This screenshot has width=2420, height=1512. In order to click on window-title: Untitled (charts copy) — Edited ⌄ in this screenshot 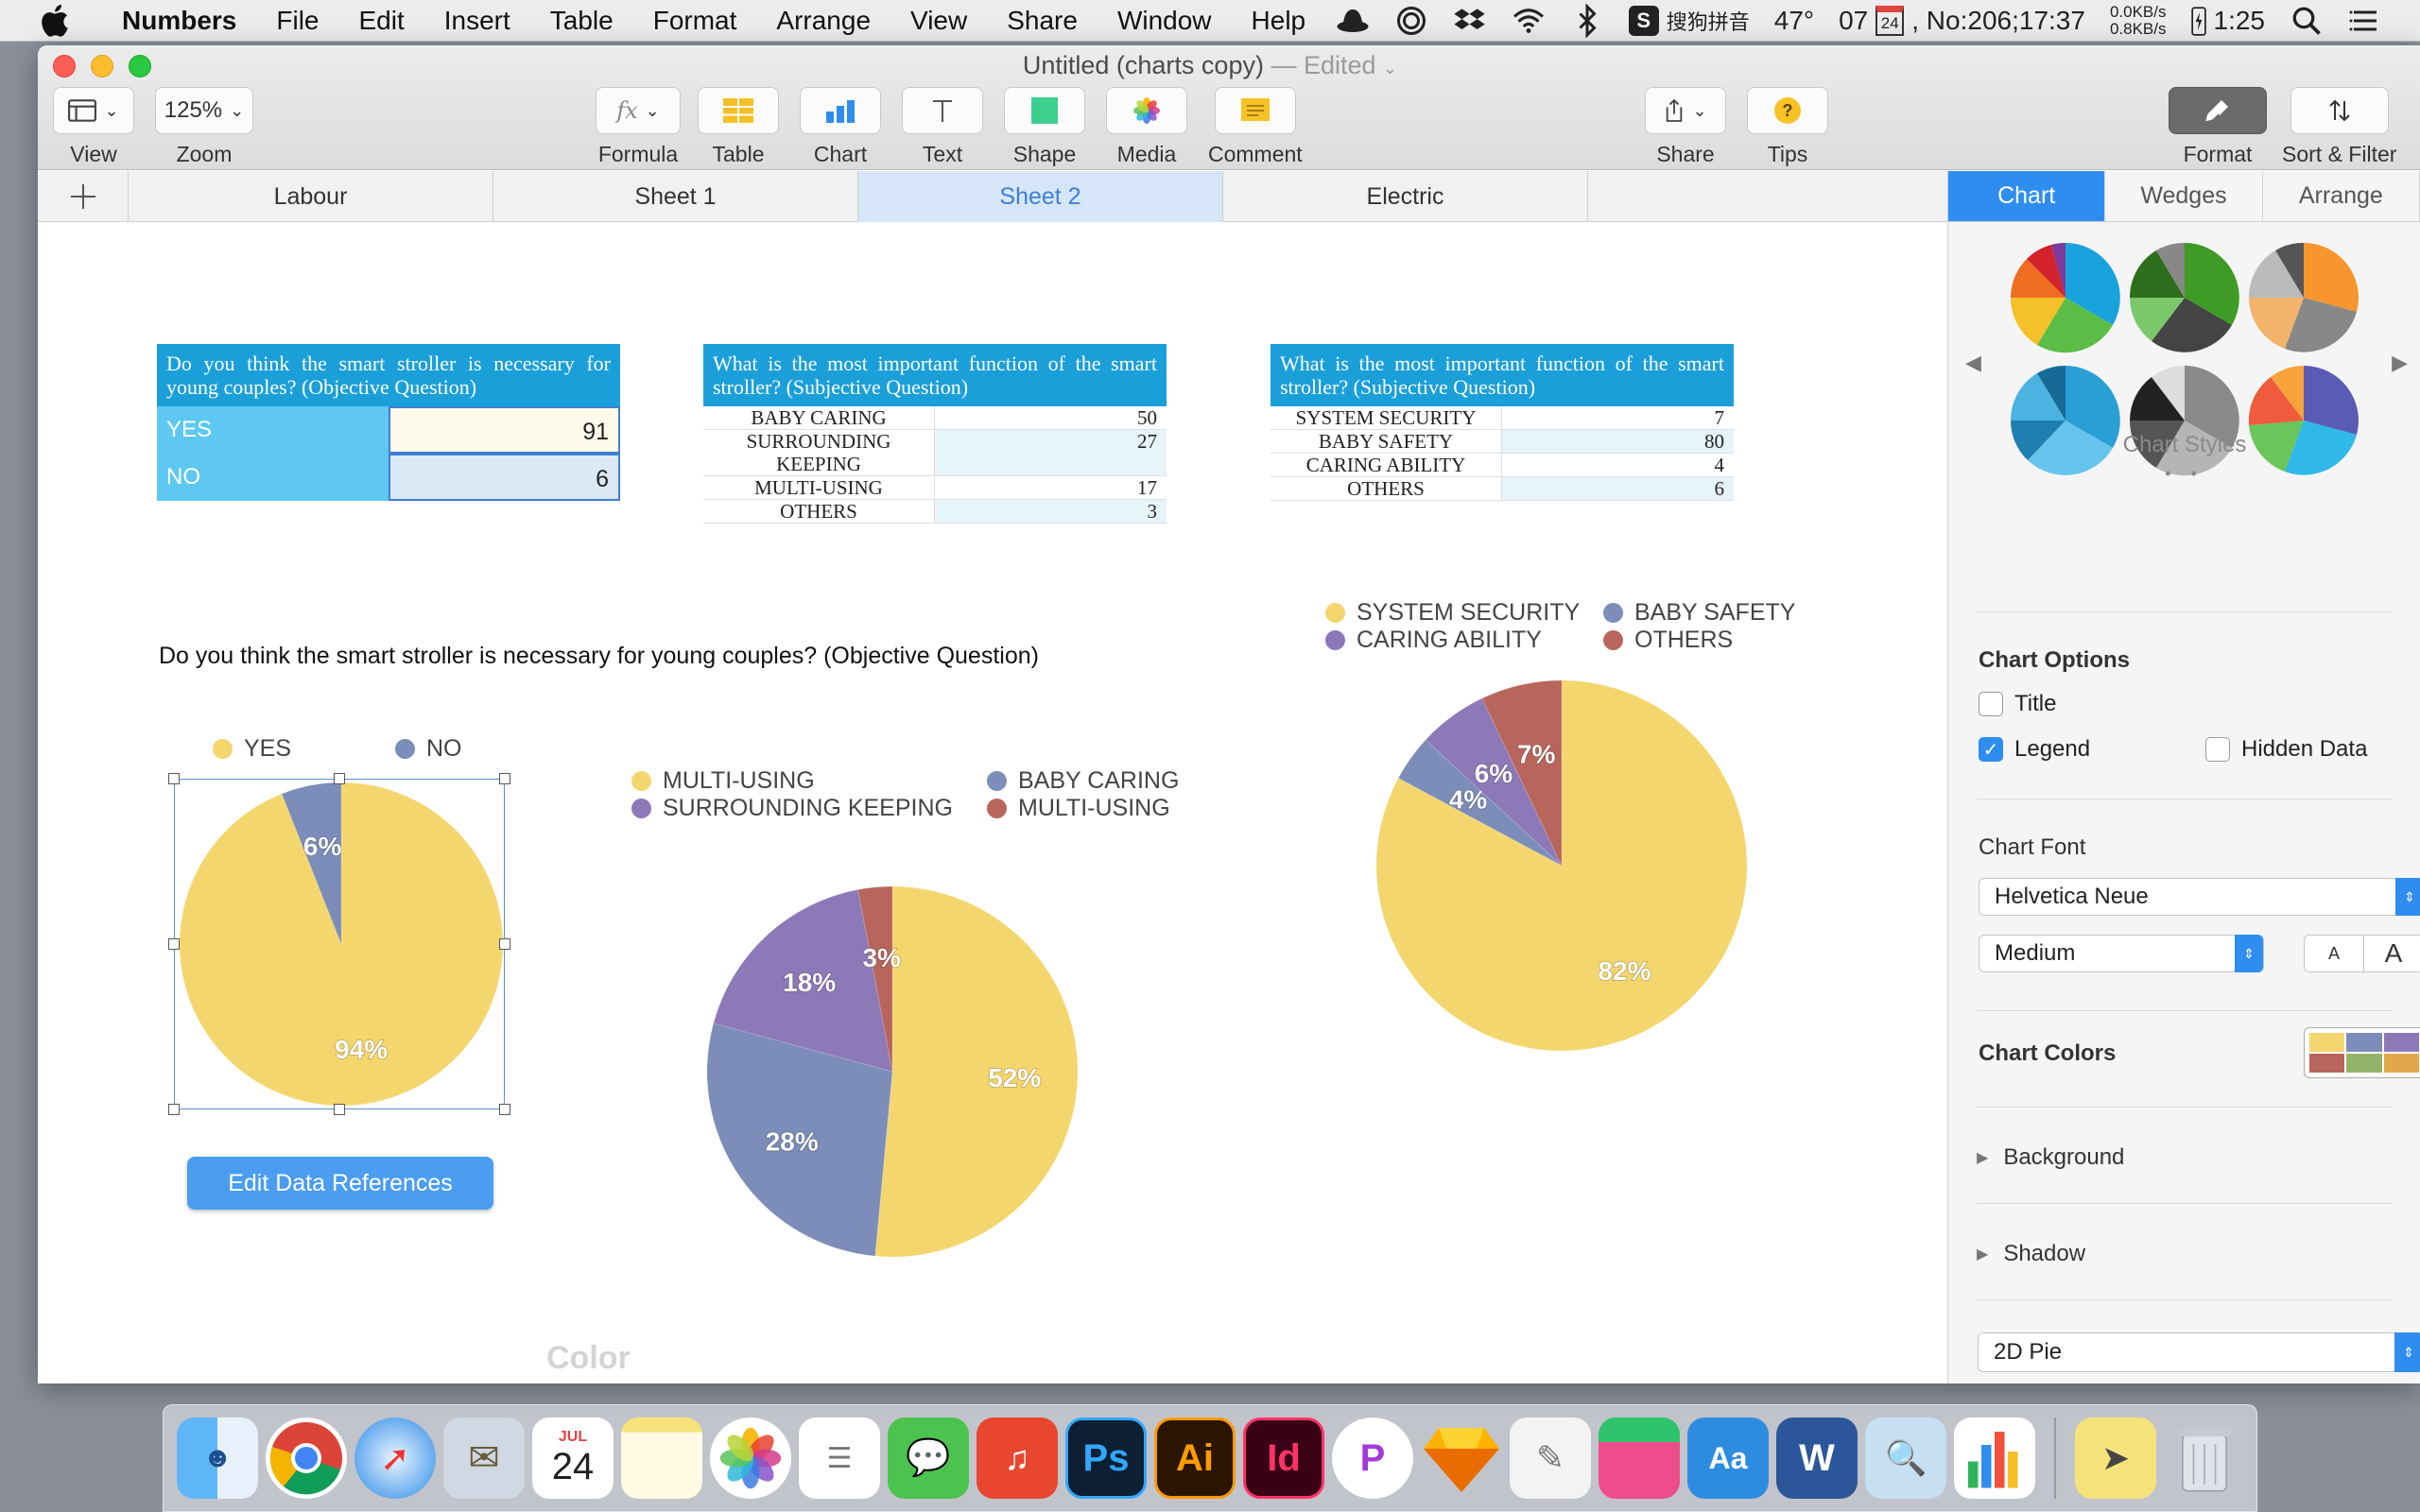, I will do `click(1210, 65)`.